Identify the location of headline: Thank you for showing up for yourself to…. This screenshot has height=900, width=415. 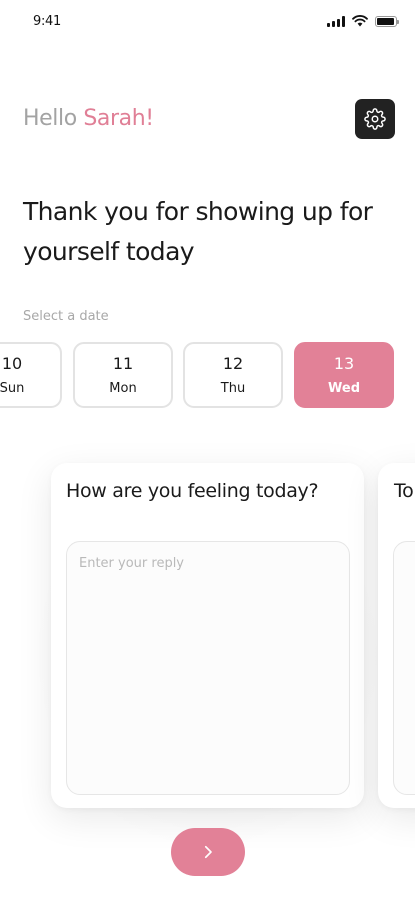
(198, 231).